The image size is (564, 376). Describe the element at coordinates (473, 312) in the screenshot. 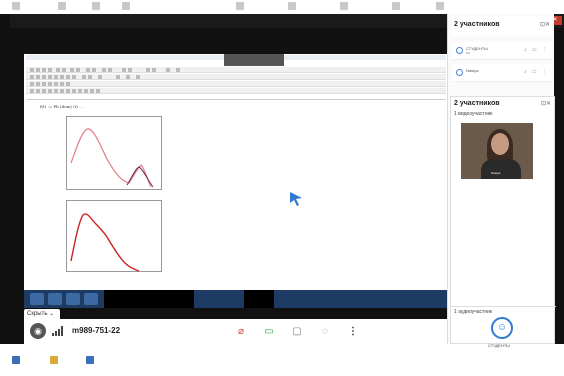

I see `audio-participant-count: 1 аудиоучастник` at that location.